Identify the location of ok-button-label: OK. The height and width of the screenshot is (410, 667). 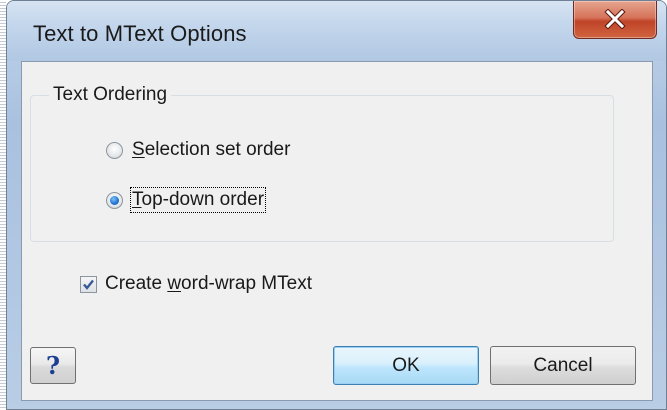
(406, 365).